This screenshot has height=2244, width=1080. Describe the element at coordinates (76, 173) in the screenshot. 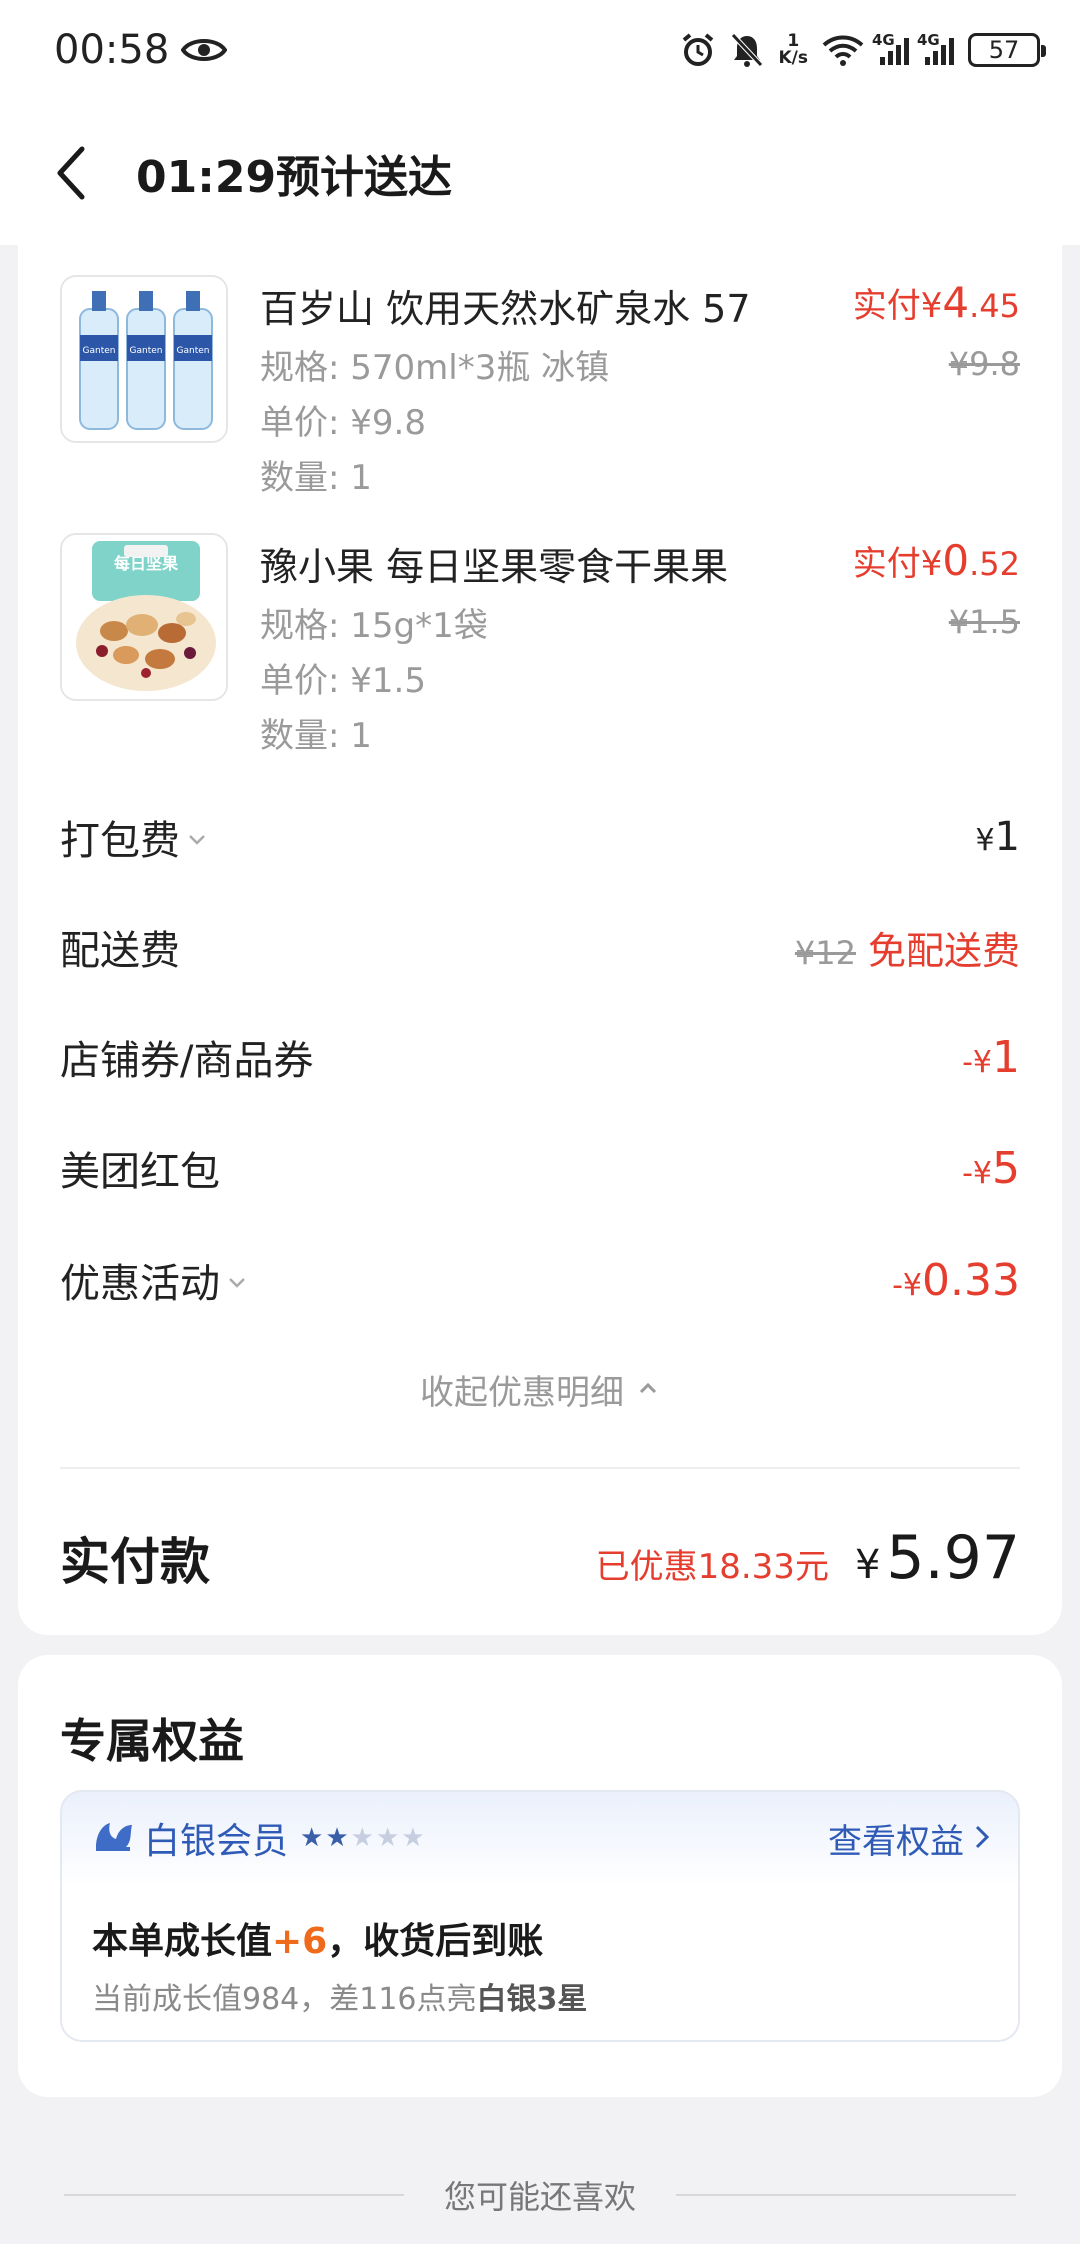

I see `back-arrow-icon` at that location.